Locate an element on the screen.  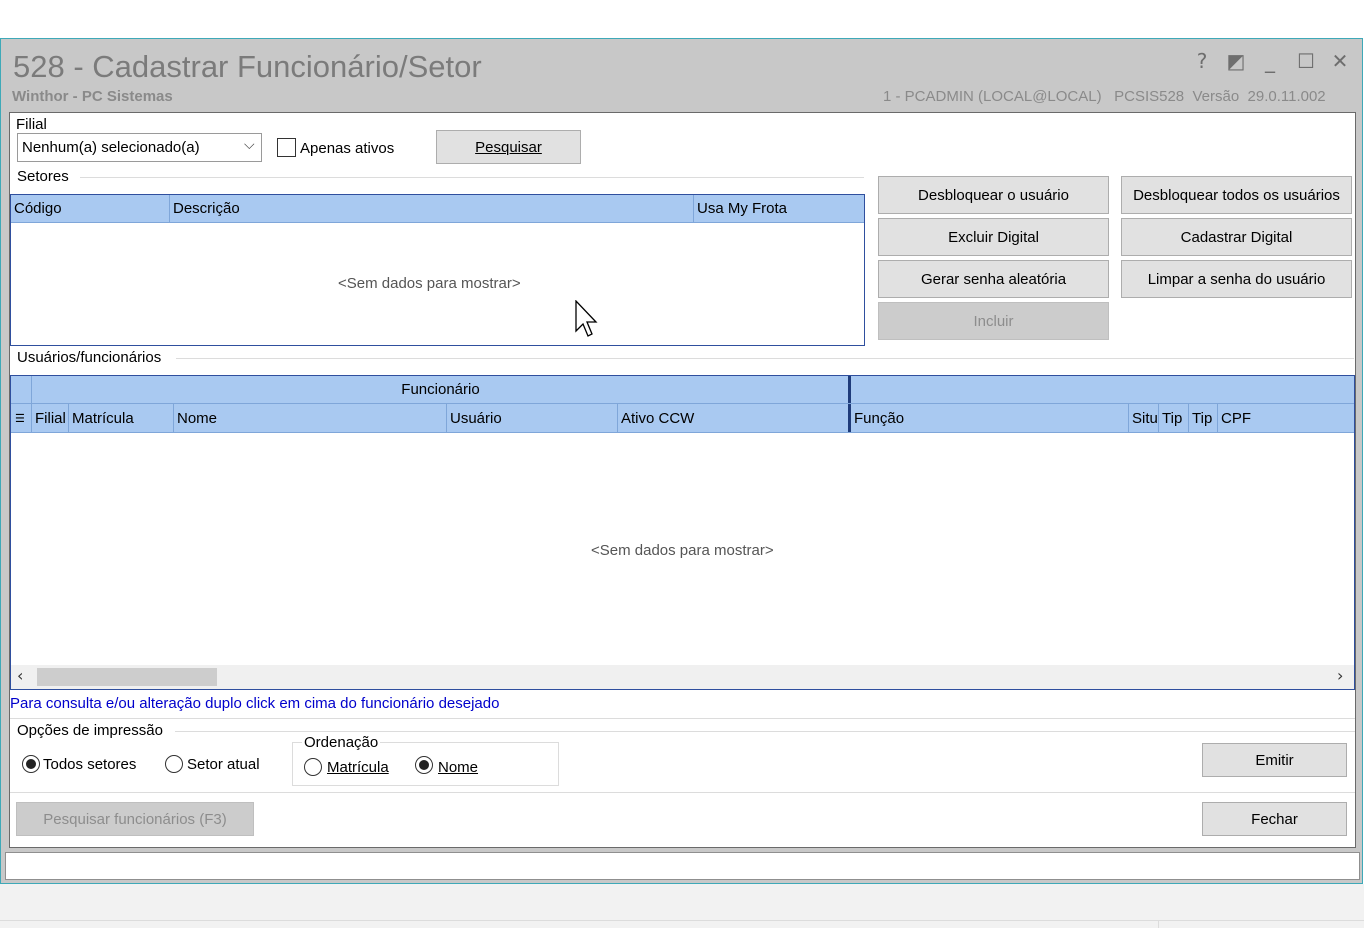
col-descricao: Descrição is located at coordinates (431, 208).